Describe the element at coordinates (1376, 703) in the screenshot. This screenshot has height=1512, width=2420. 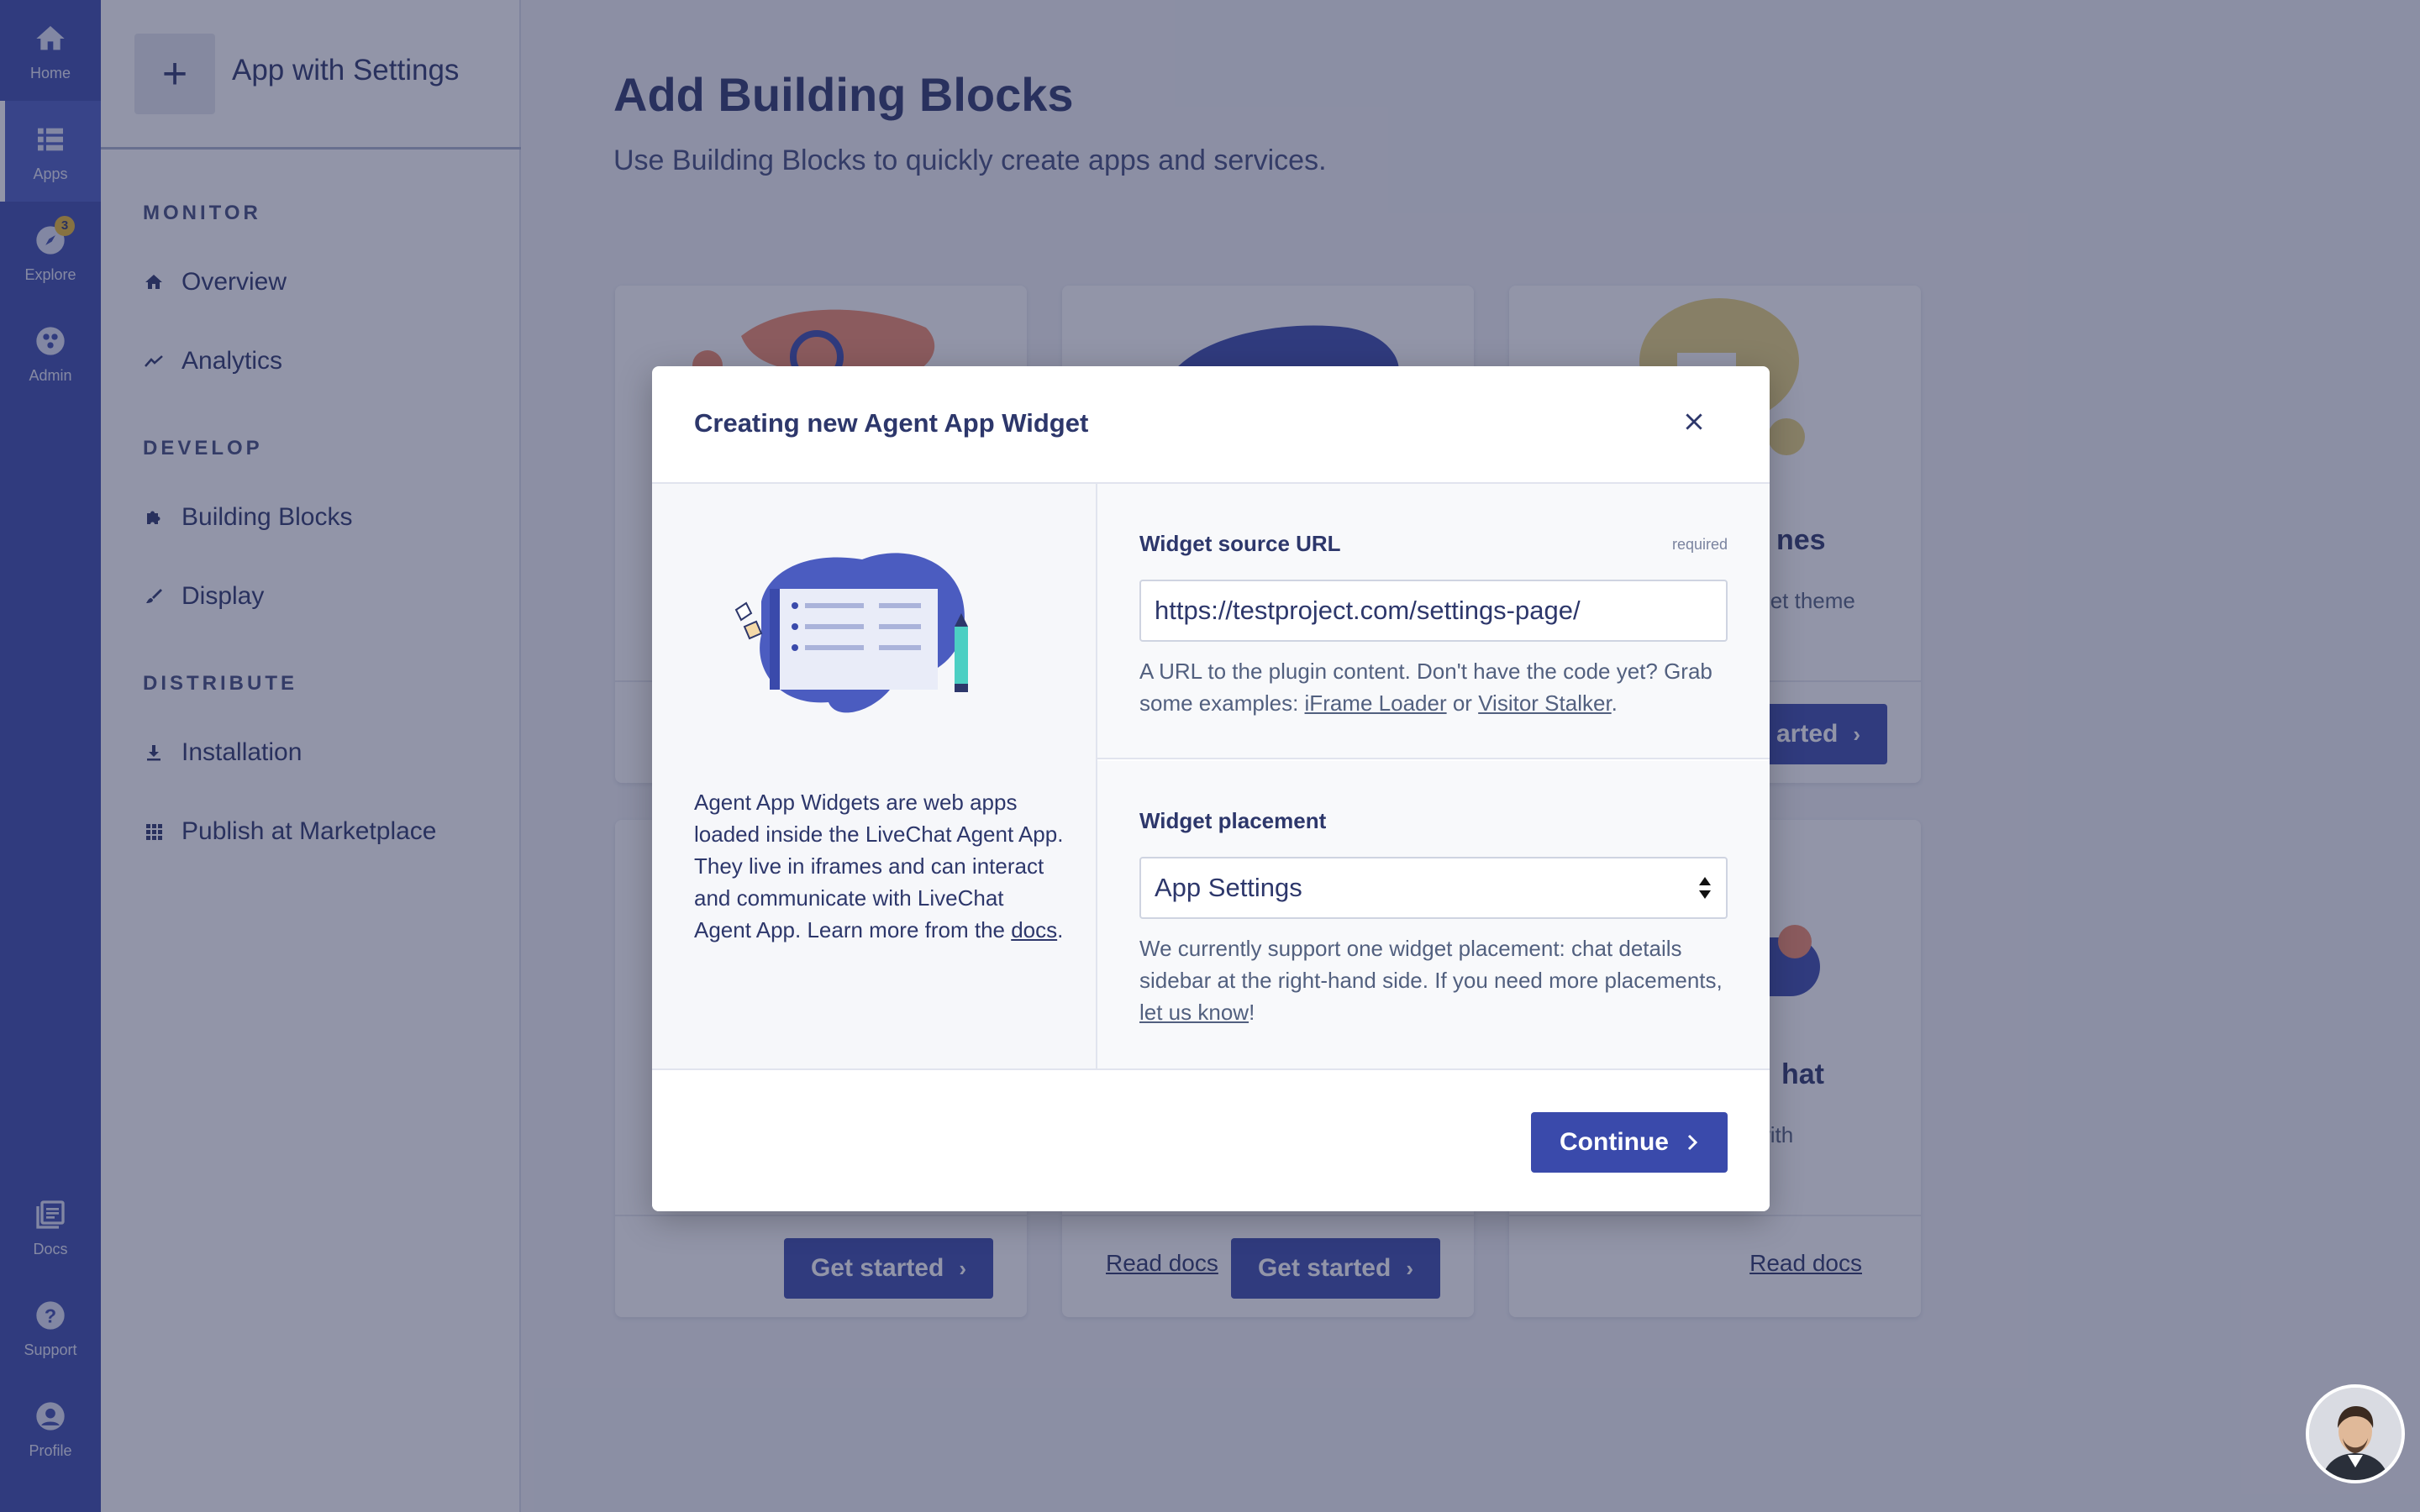
I see `iframe-loader-link: iFrame Loader` at that location.